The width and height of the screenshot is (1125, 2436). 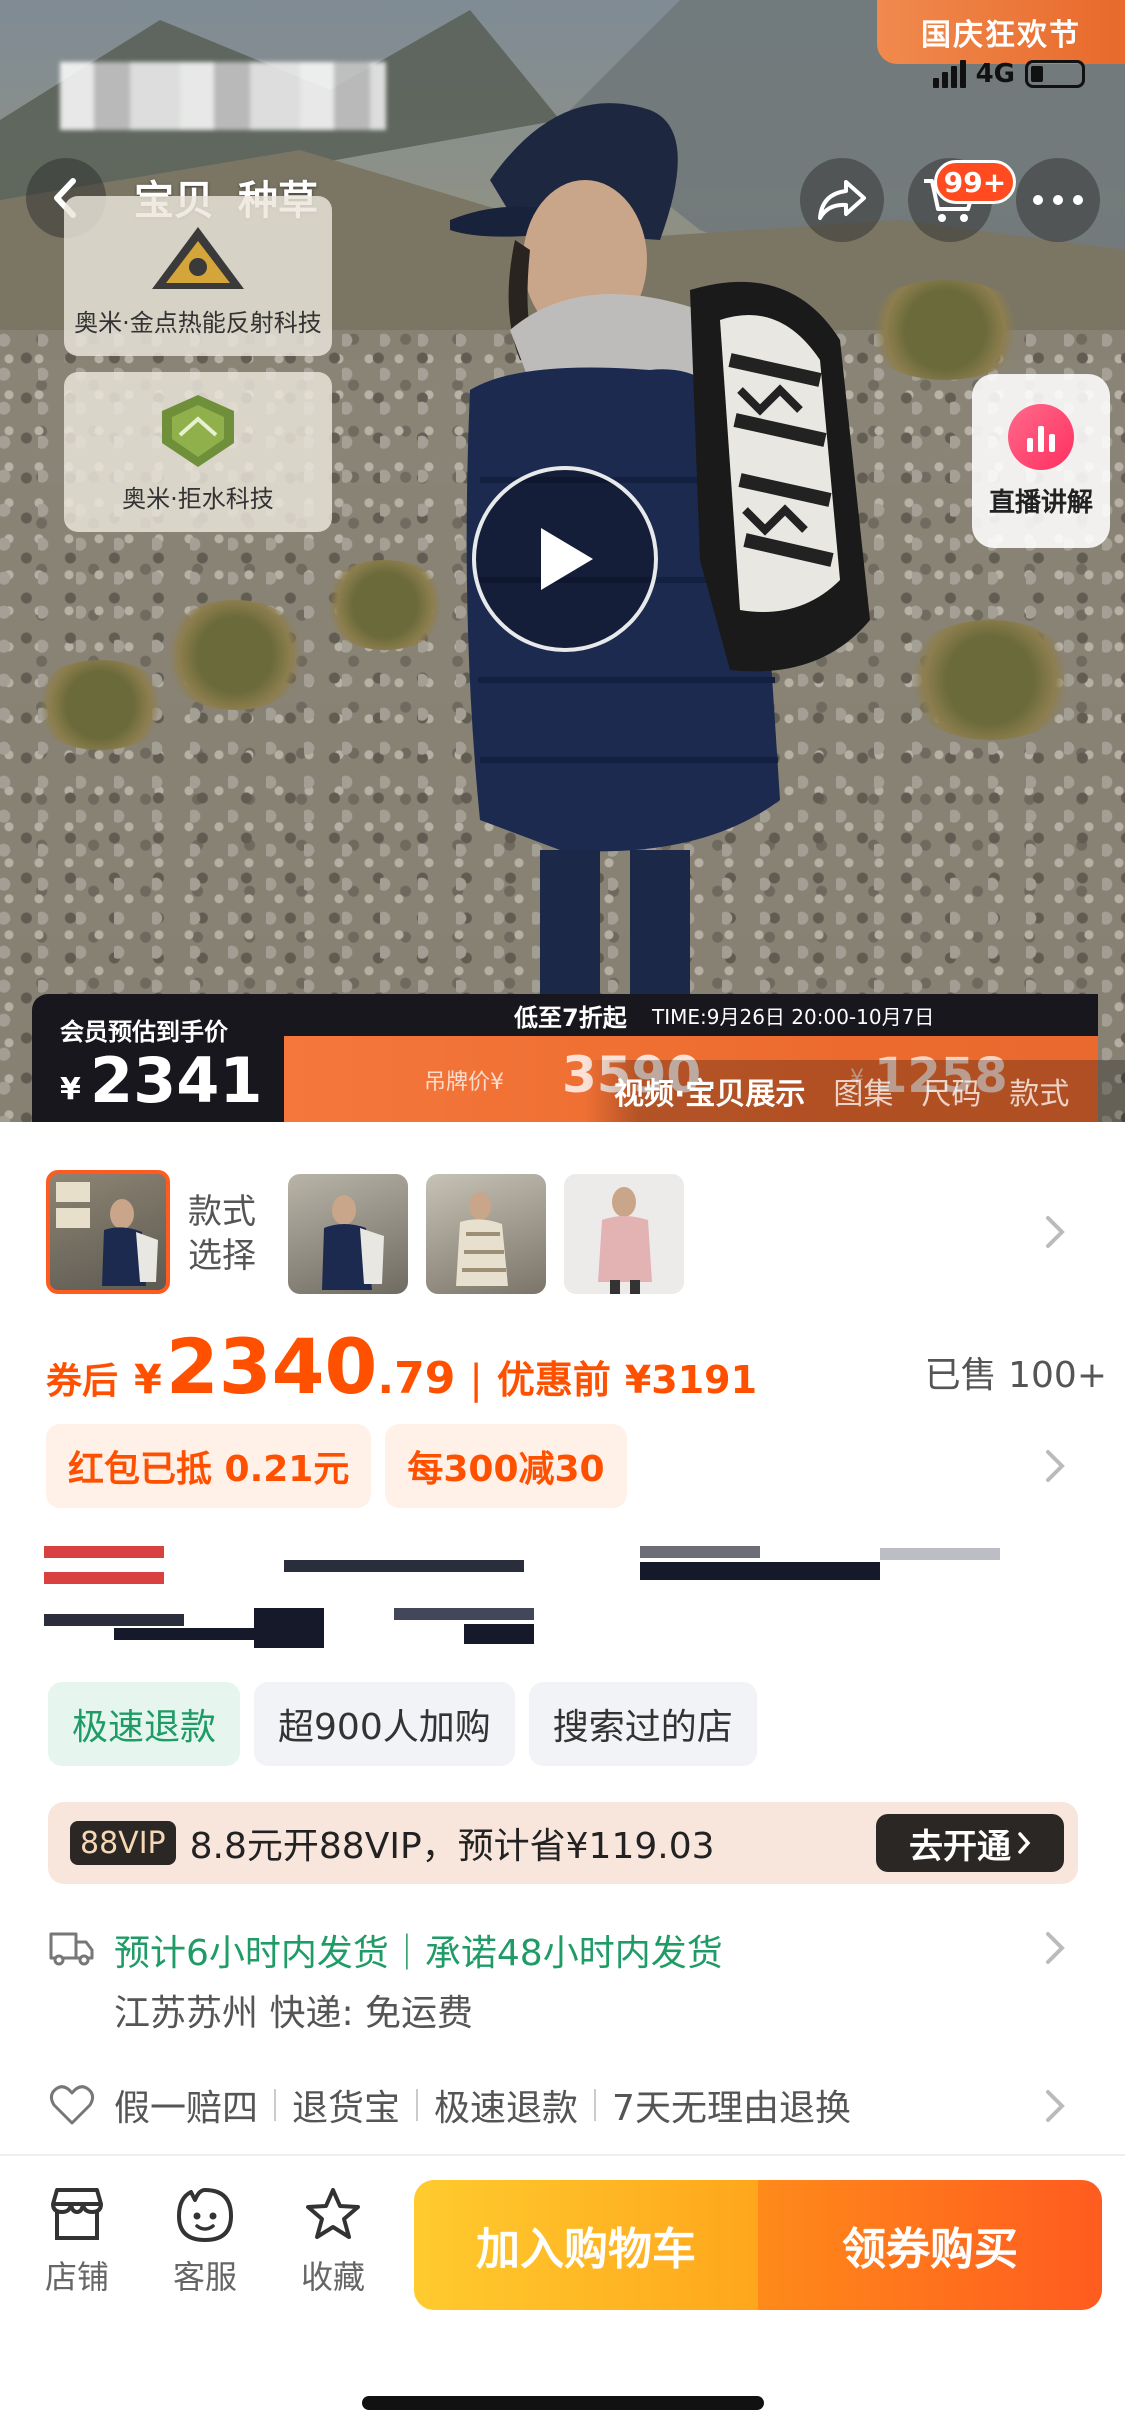 What do you see at coordinates (949, 74) in the screenshot?
I see `signal-icon` at bounding box center [949, 74].